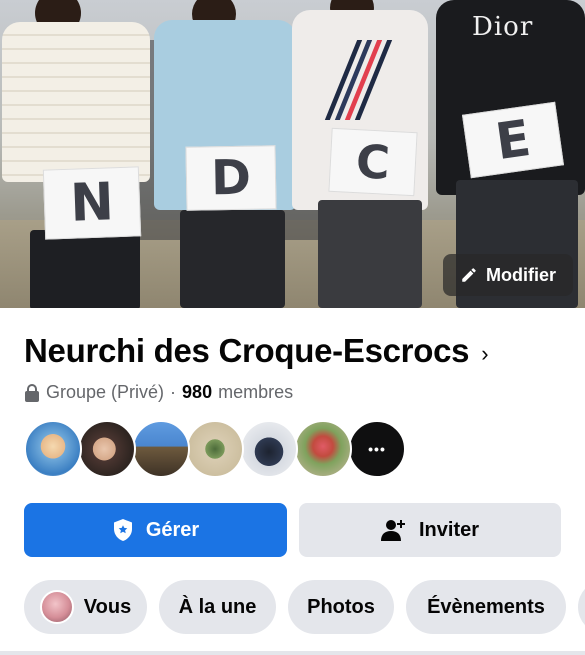  I want to click on edit-cover-label: Modifier, so click(521, 274).